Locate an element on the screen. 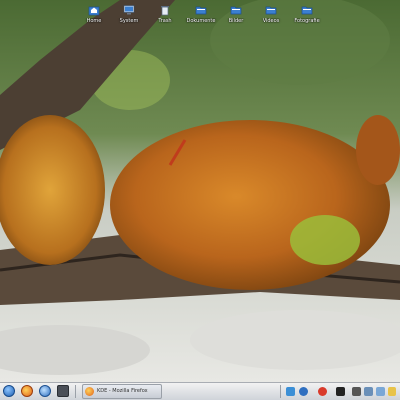 This screenshot has width=400, height=400. notification-icon is located at coordinates (392, 391).